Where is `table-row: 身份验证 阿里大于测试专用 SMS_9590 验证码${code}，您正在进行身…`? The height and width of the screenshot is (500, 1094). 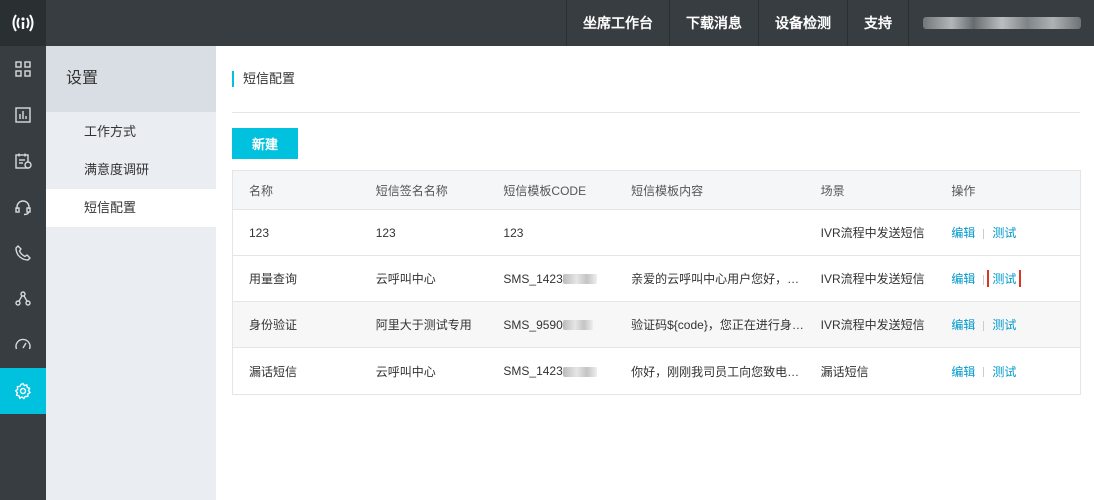
table-row: 身份验证 阿里大于测试专用 SMS_9590 验证码${code}，您正在进行身… is located at coordinates (656, 325).